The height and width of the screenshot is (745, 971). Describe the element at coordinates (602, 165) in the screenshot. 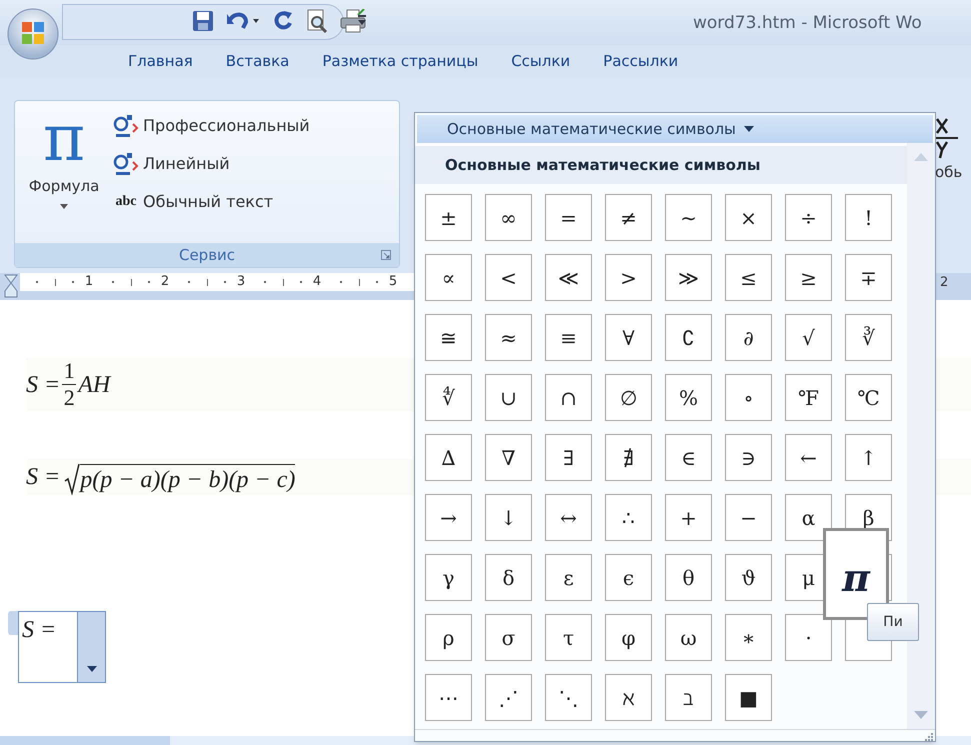

I see `section-title: Основные математические символы` at that location.